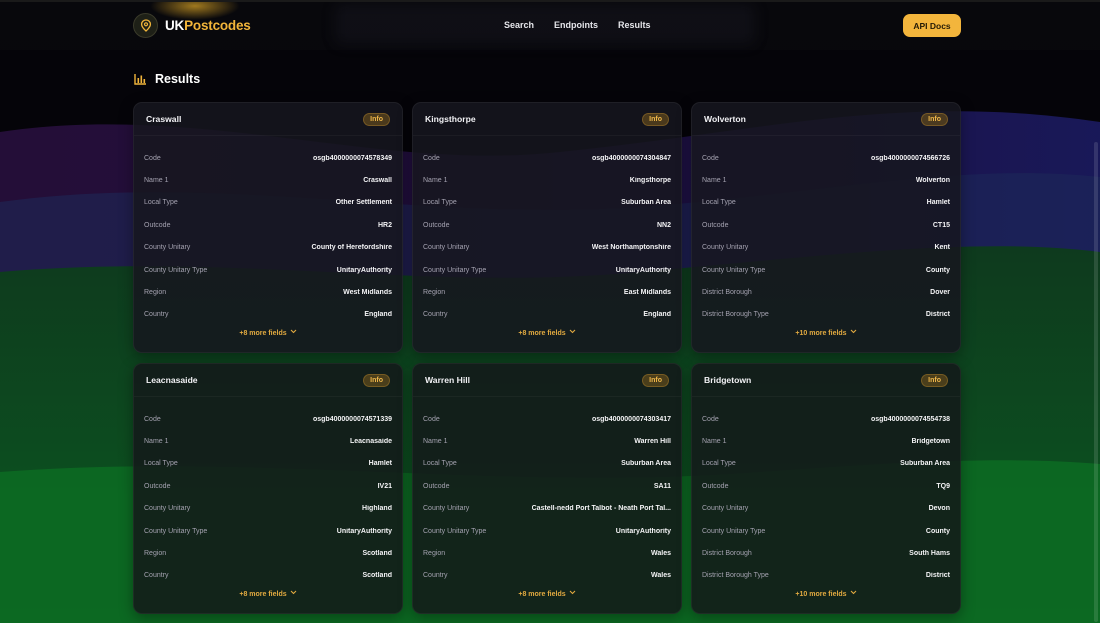 This screenshot has height=623, width=1100. I want to click on card-title: Leacnasaide, so click(172, 380).